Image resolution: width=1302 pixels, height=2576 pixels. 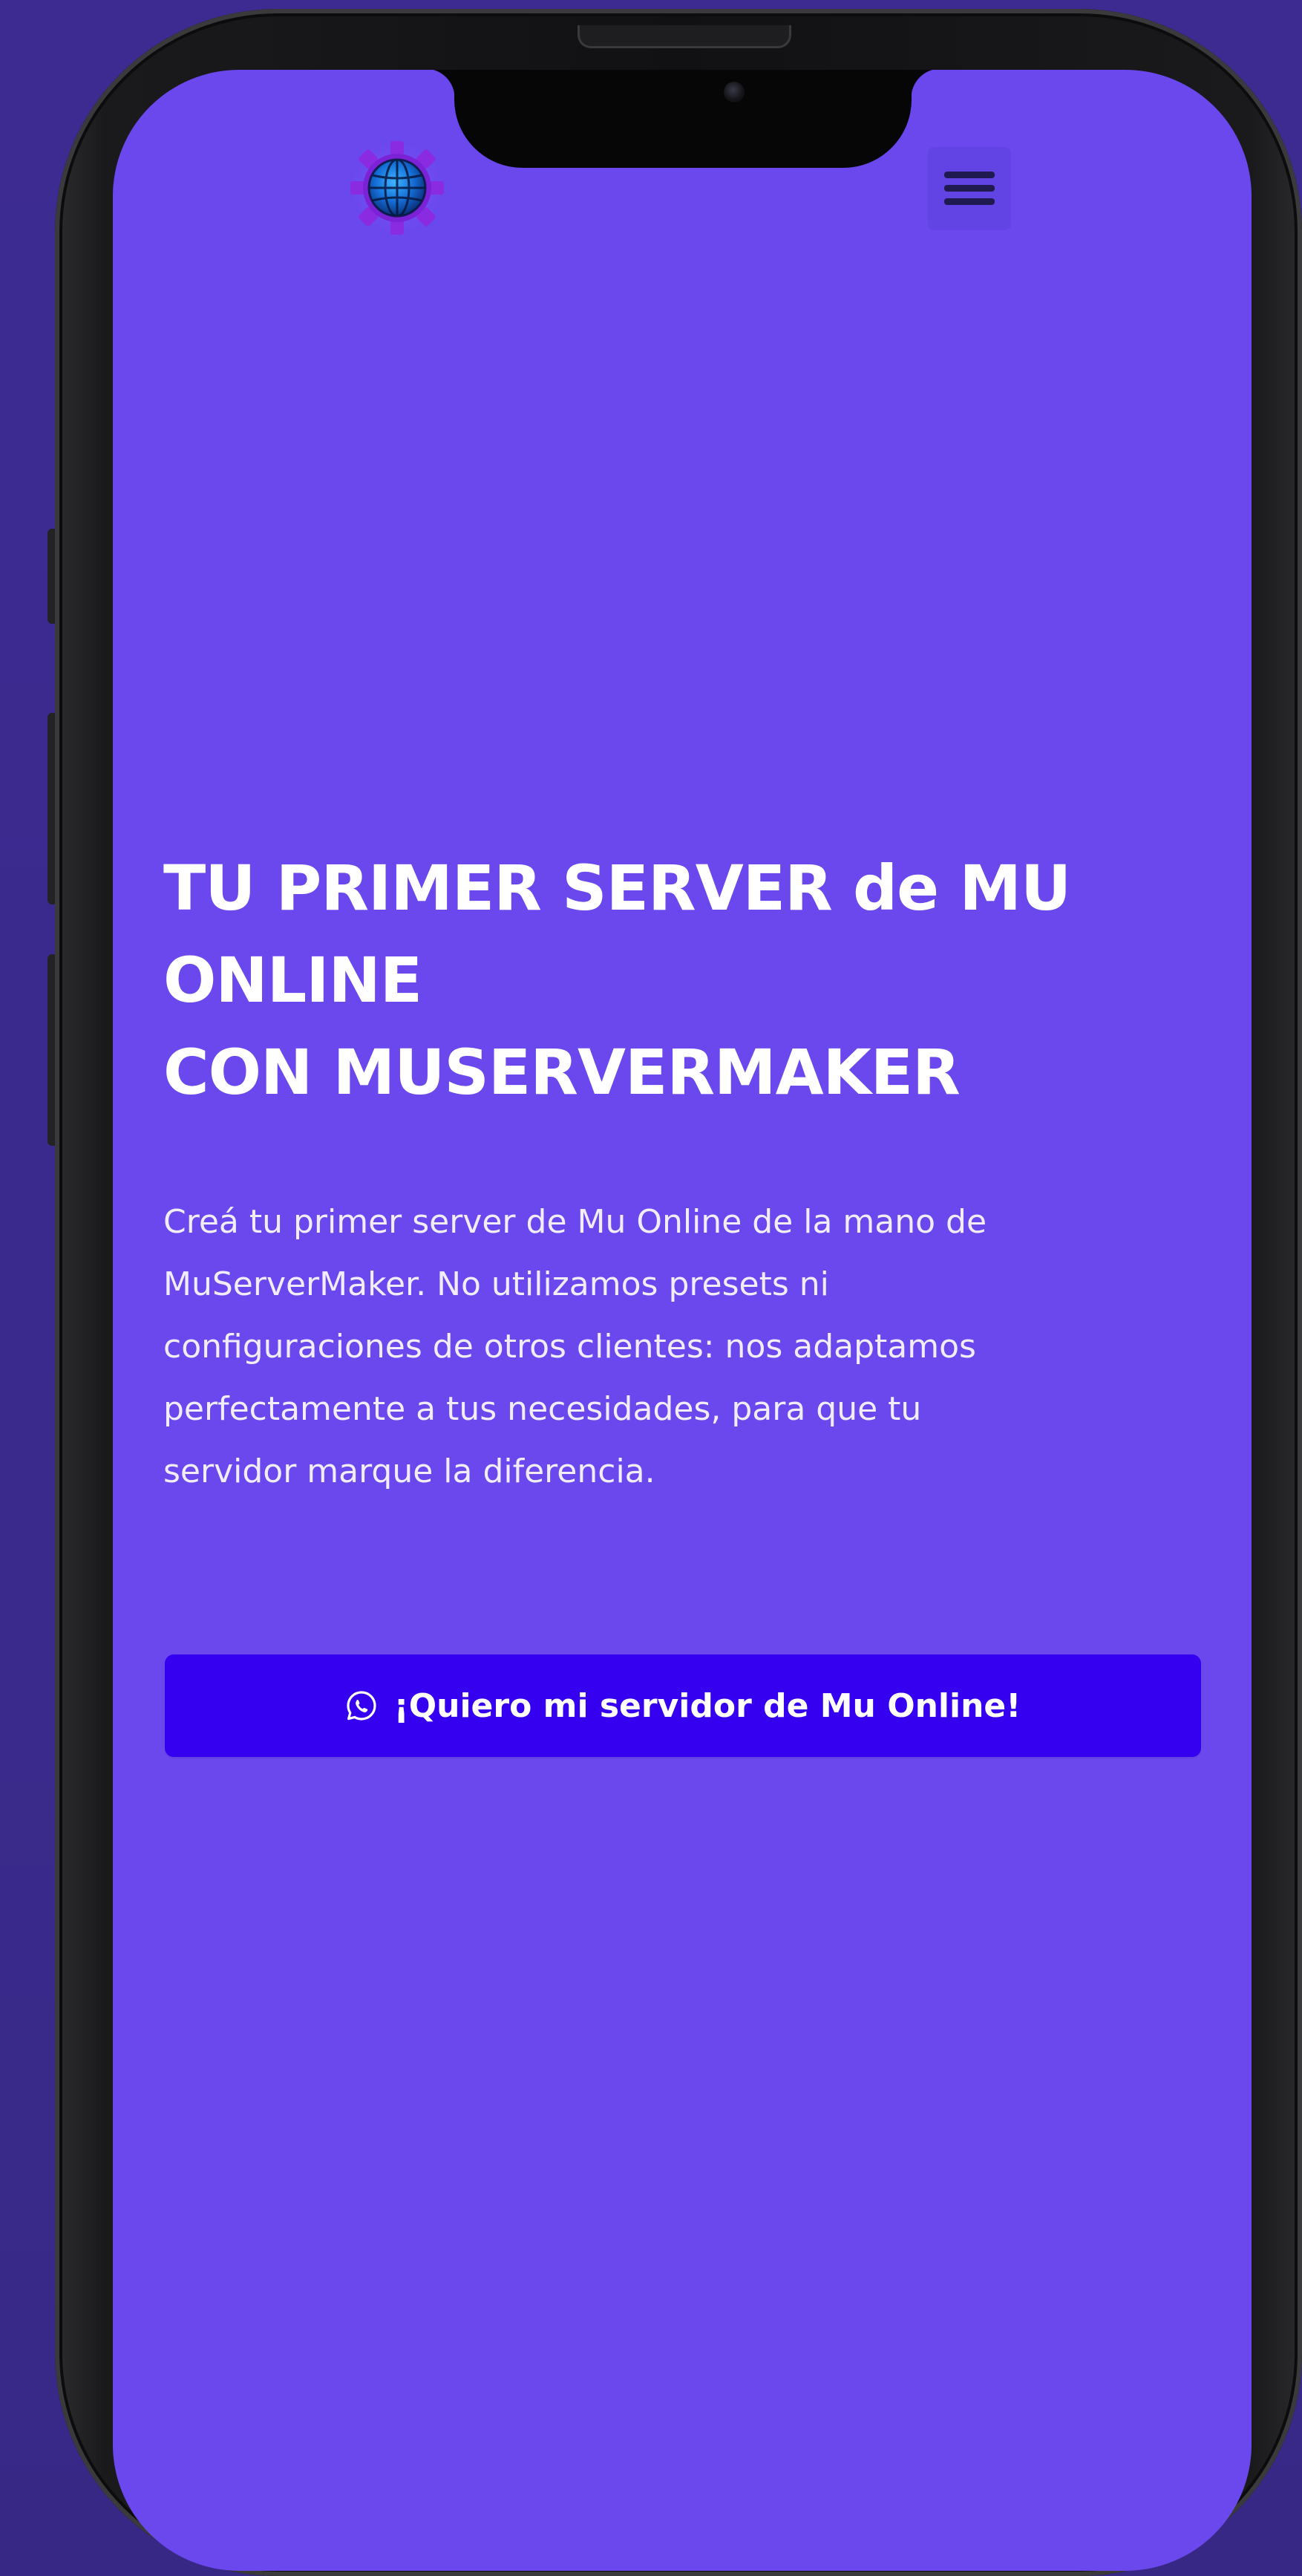 What do you see at coordinates (617, 888) in the screenshot?
I see `hero-title-line: TU PRIMER SERVER de MU` at bounding box center [617, 888].